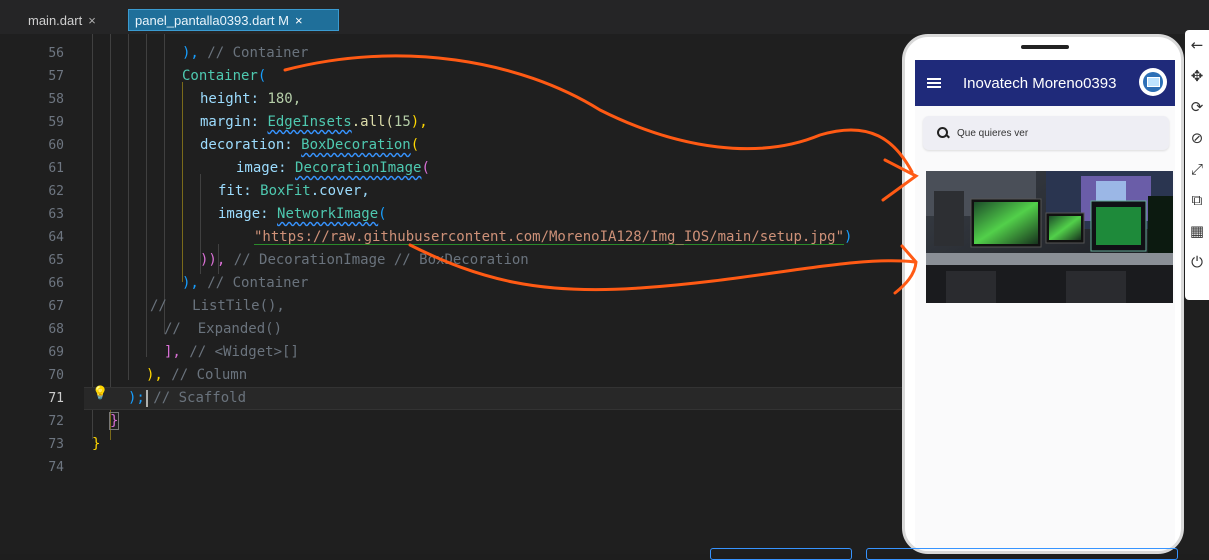  I want to click on code-line: margin: EdgeInsets.all(15),, so click(314, 122).